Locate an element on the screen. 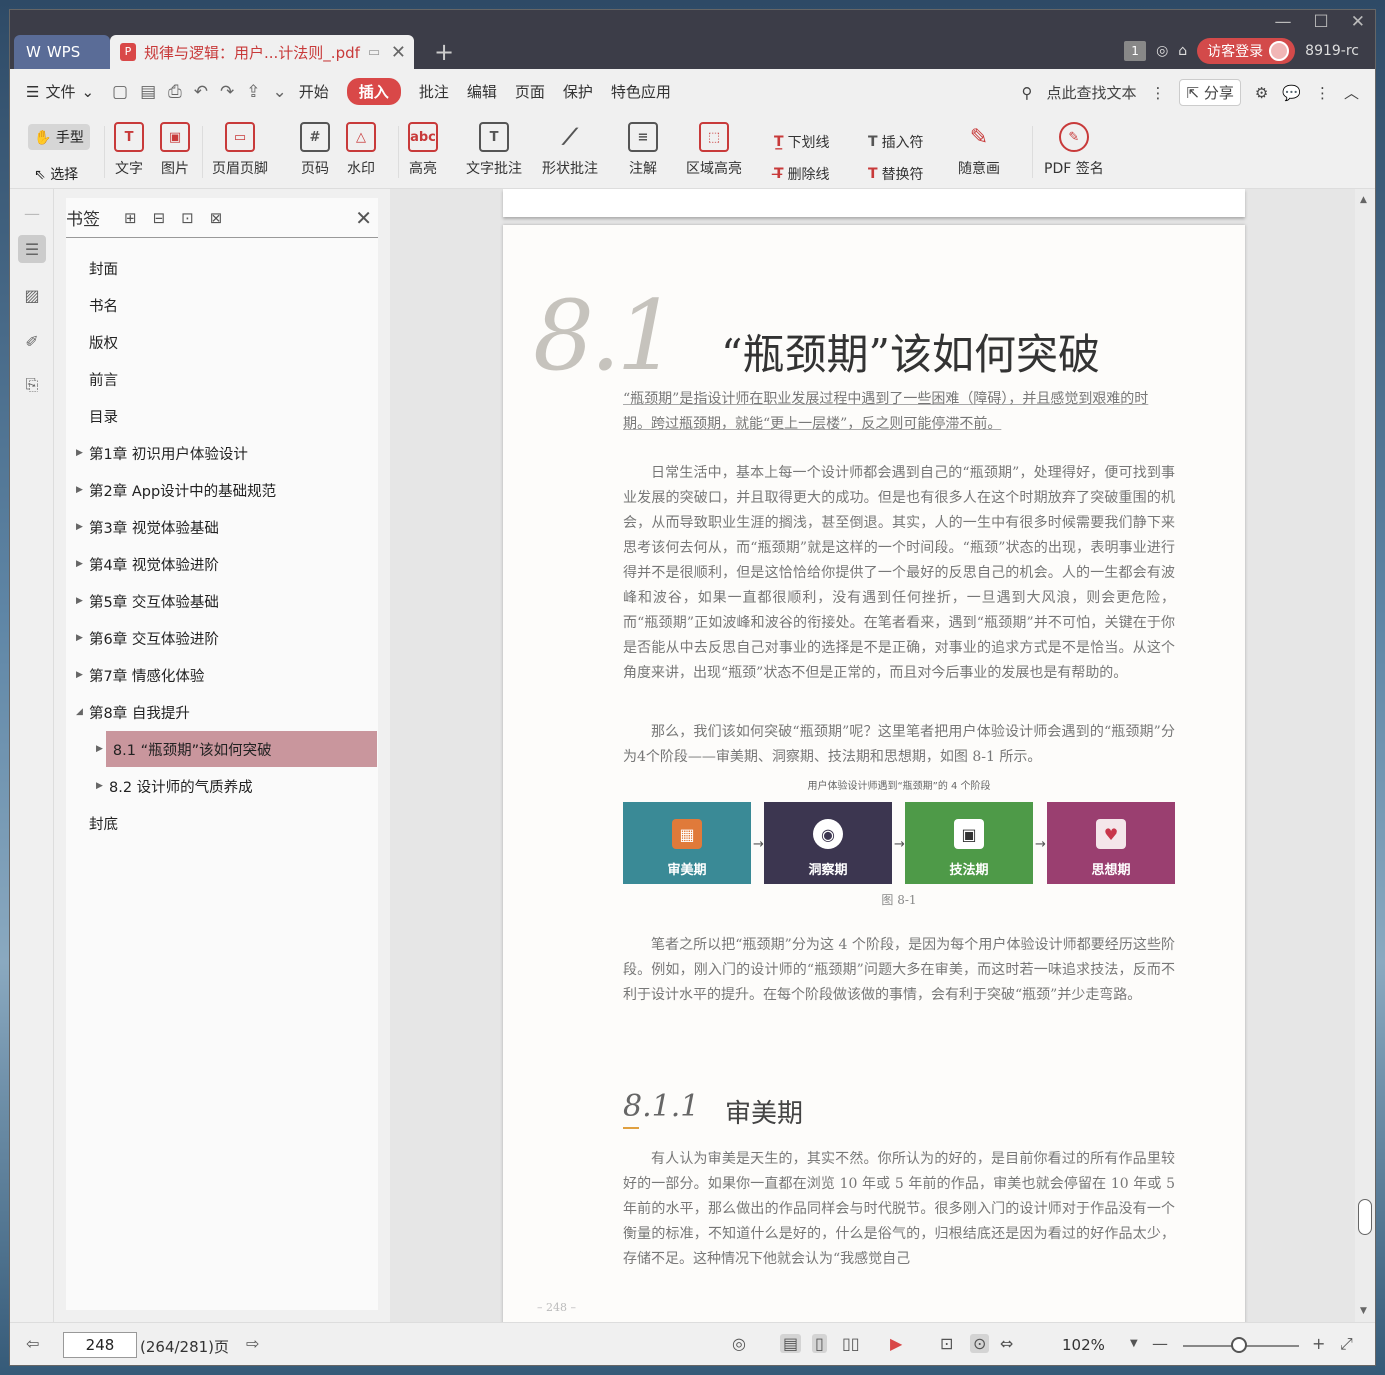 The height and width of the screenshot is (1375, 1385). new-tab-button: + is located at coordinates (444, 52).